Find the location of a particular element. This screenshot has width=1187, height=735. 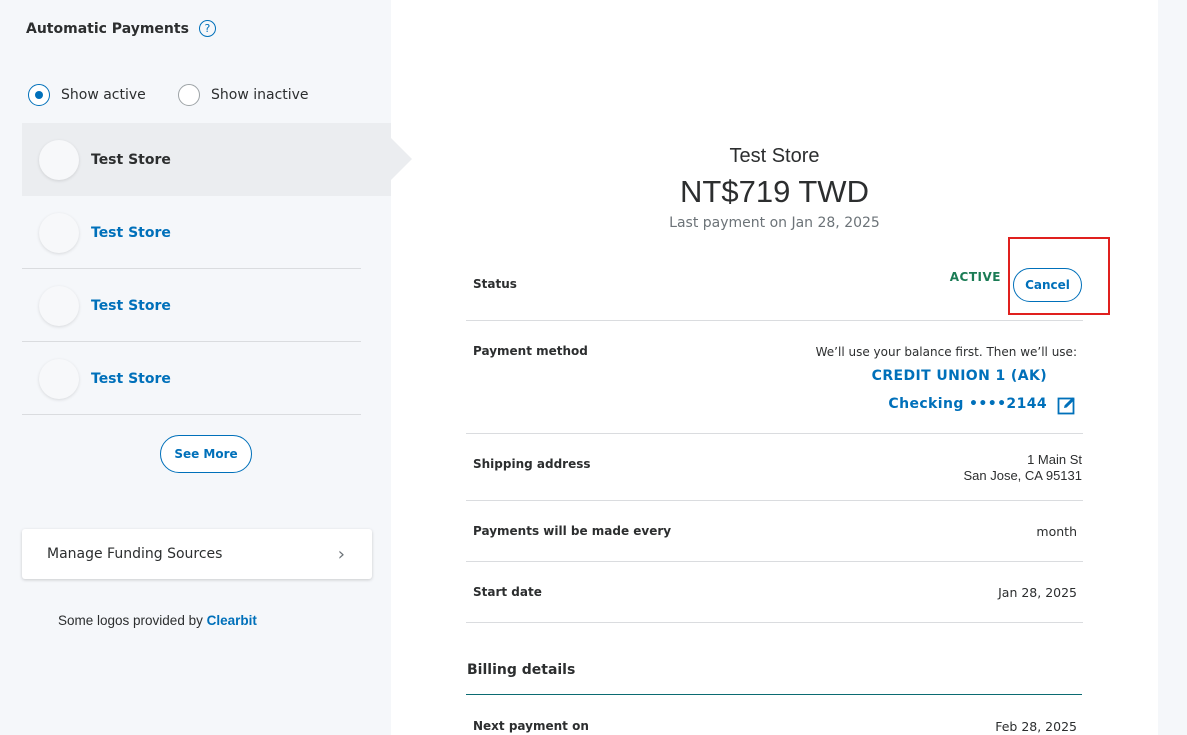

radio-show-inactive is located at coordinates (189, 95).